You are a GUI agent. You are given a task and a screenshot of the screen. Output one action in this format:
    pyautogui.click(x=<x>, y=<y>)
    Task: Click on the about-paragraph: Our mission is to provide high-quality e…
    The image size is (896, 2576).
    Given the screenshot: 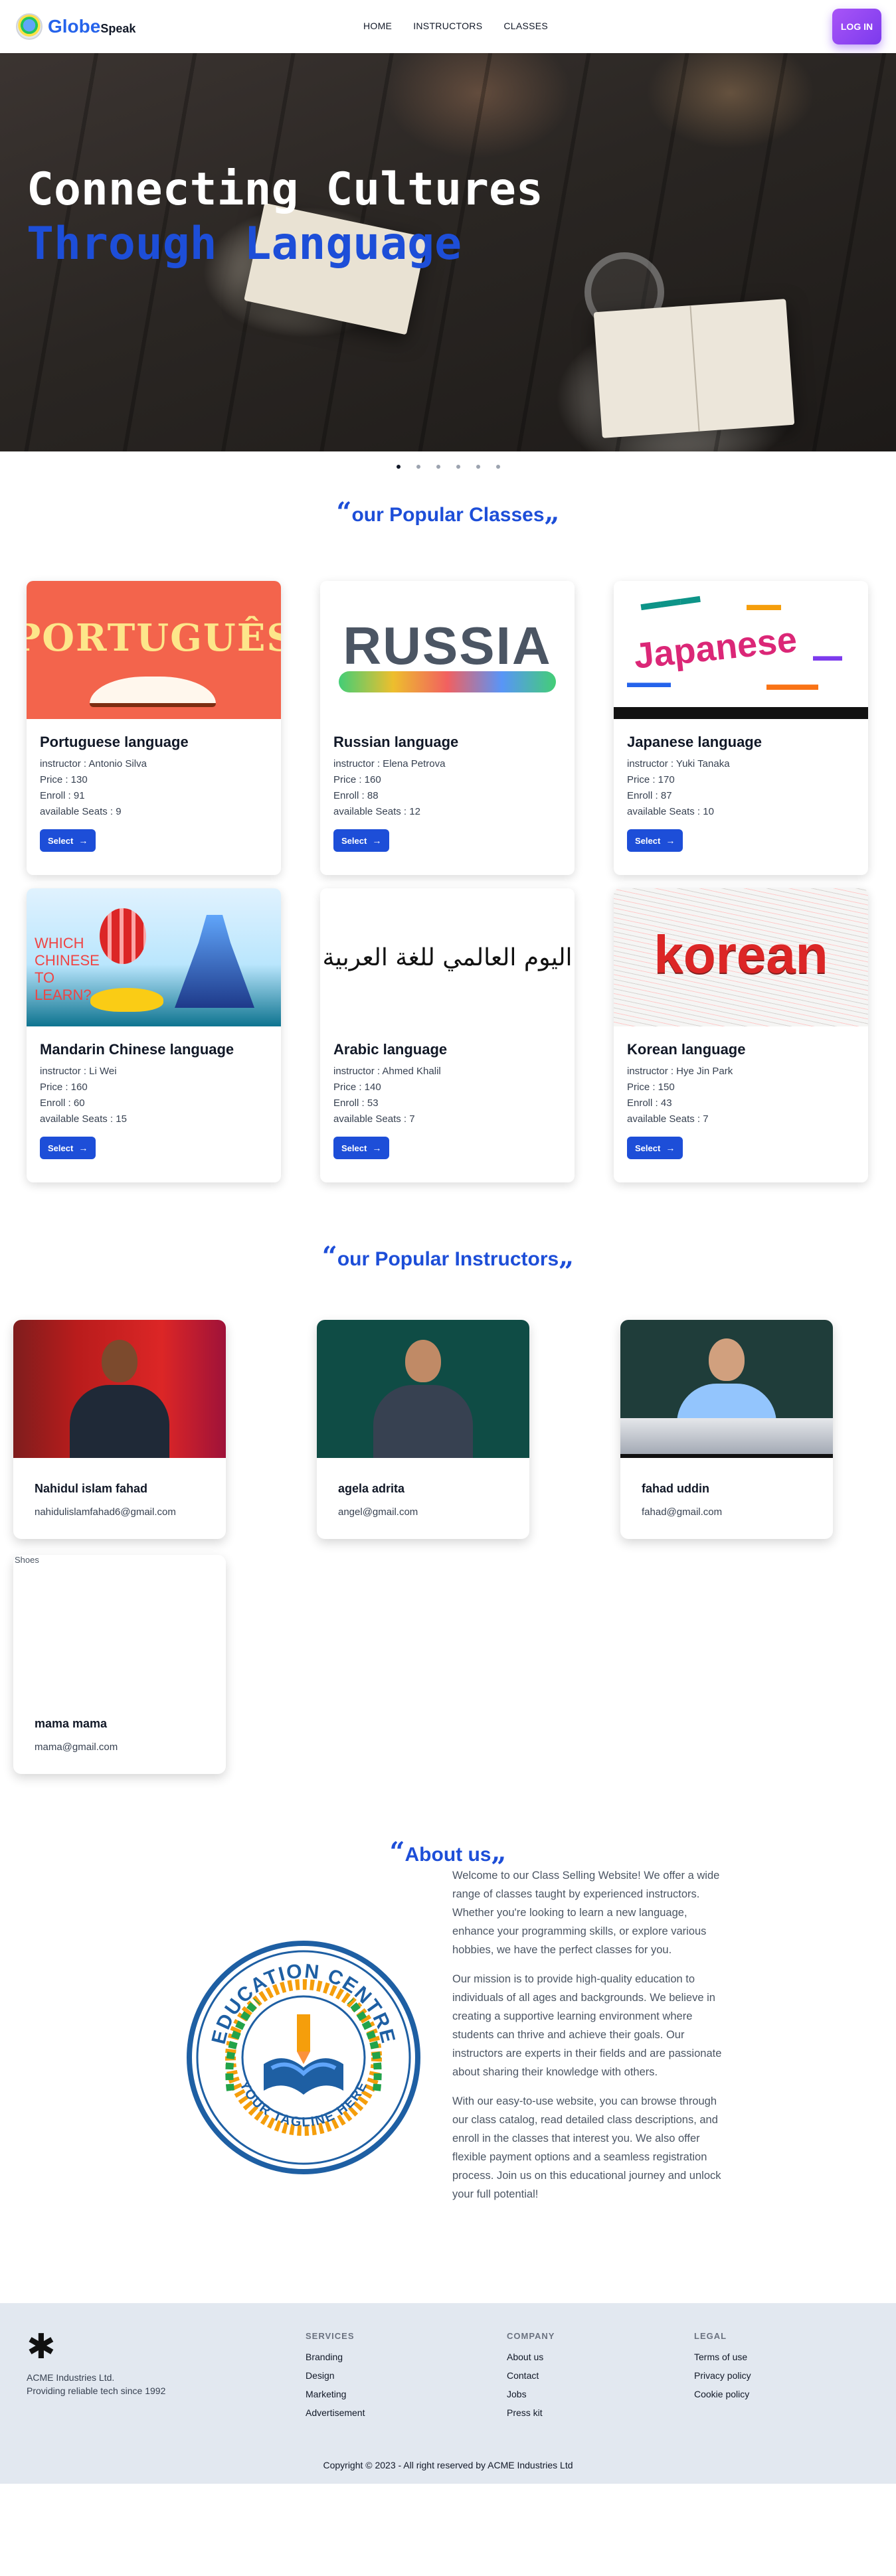 What is the action you would take?
    pyautogui.click(x=587, y=2025)
    